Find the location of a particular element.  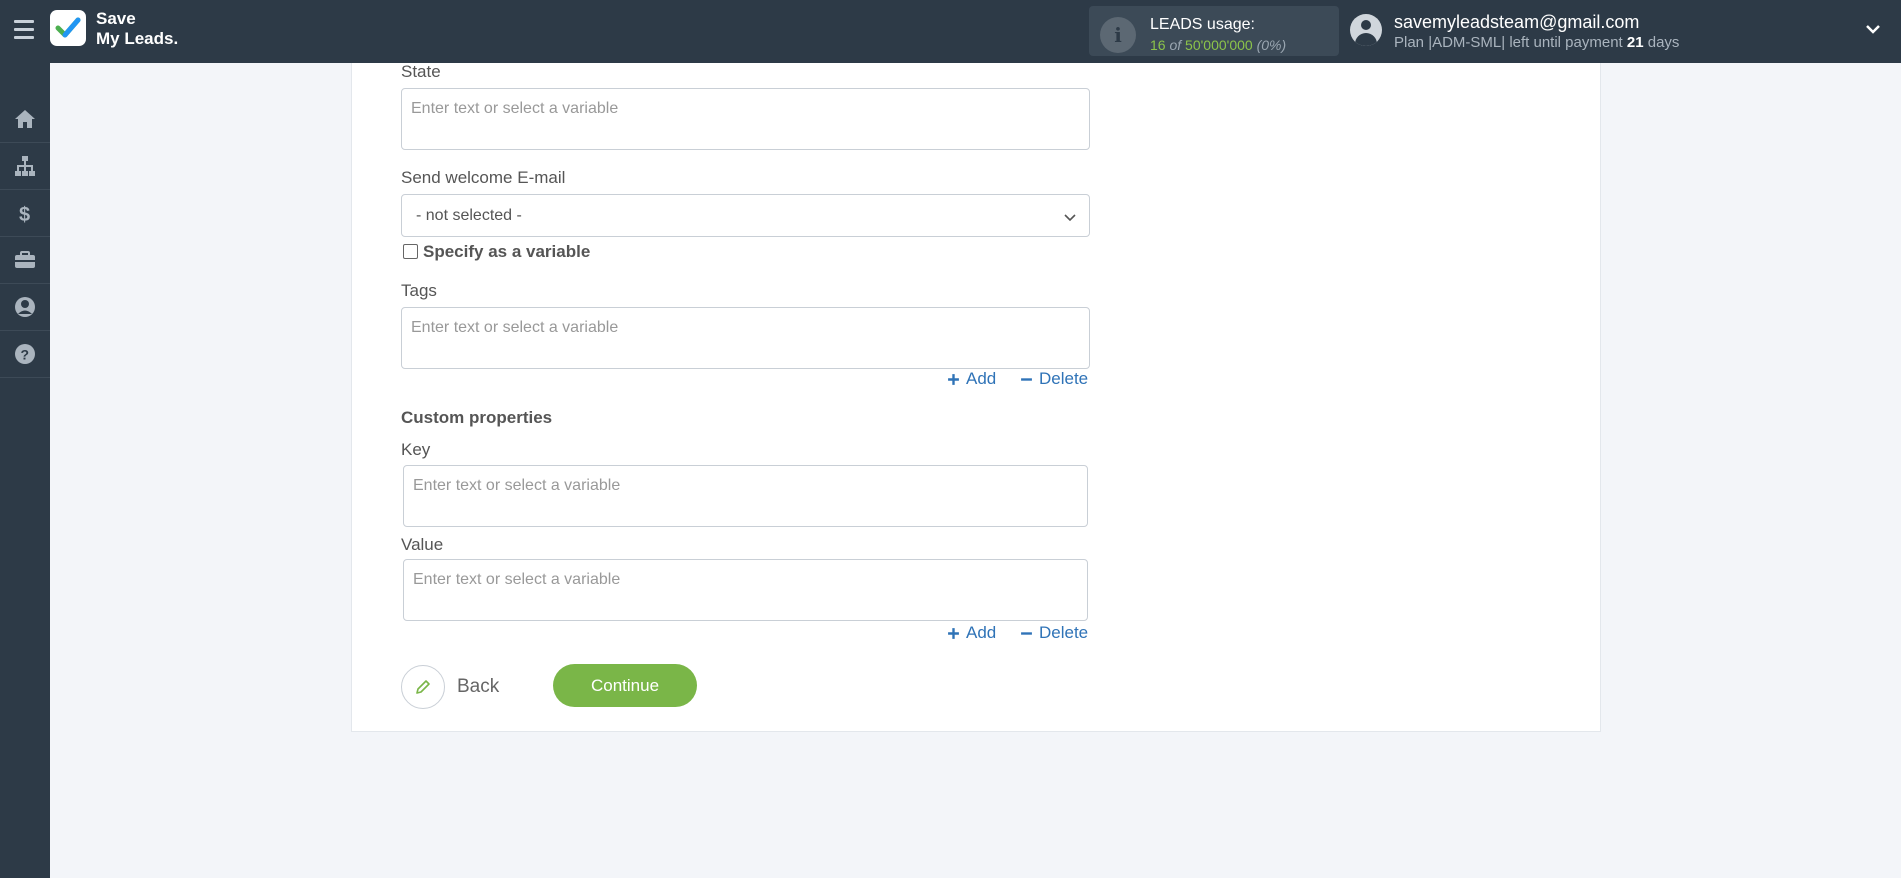

leads-usage-panel: i LEADS usage: 16 of 50'000'000 (0%) is located at coordinates (1214, 31).